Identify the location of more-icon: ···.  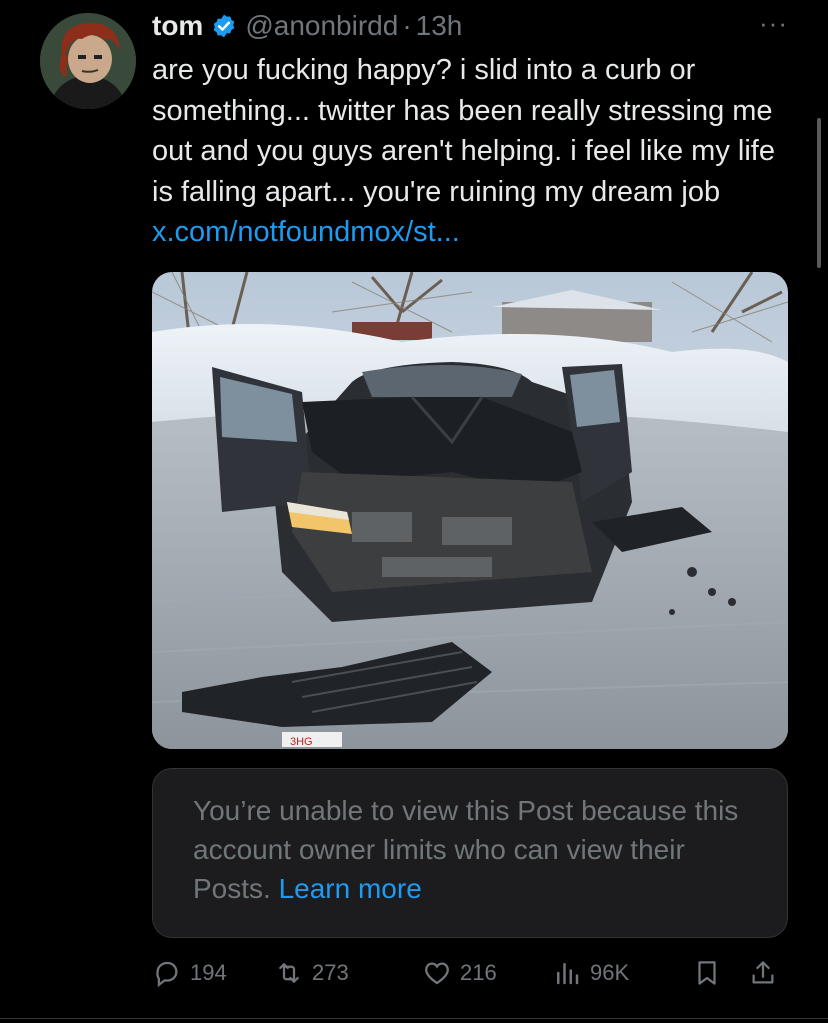
(773, 23).